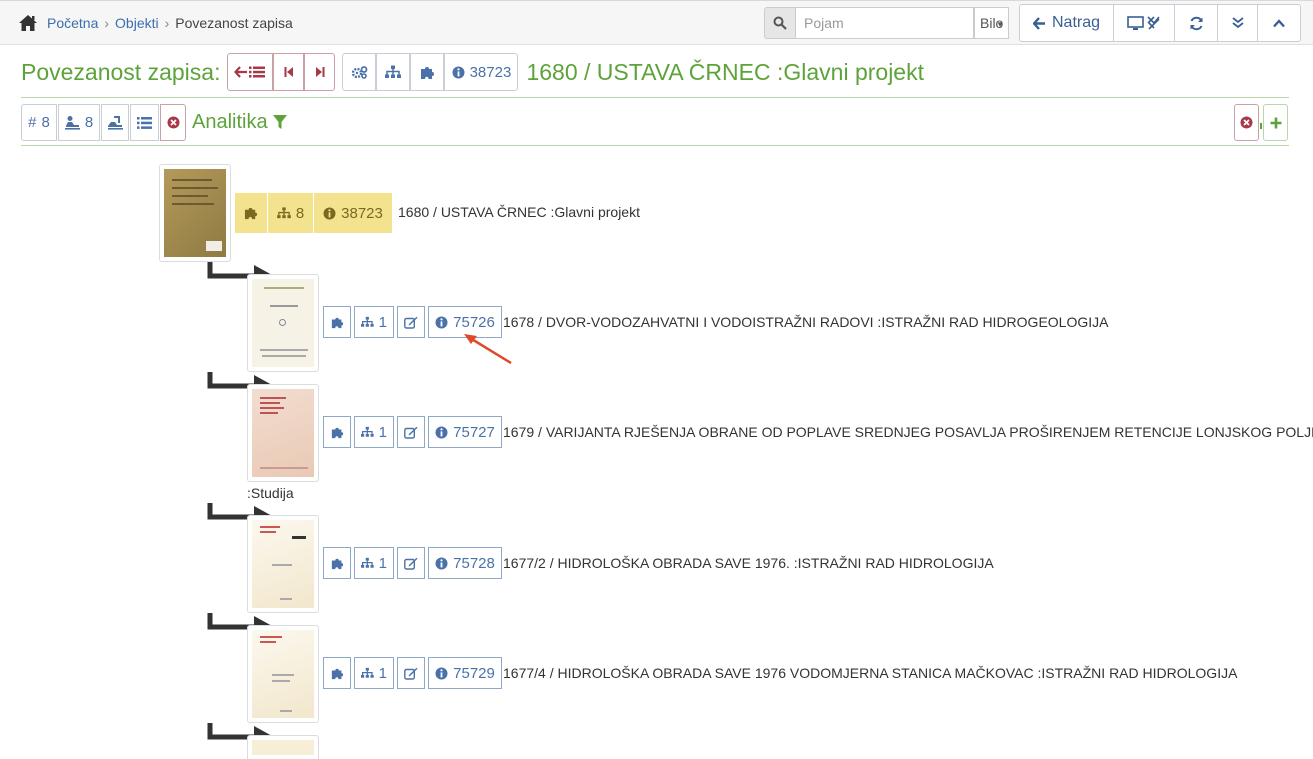 The image size is (1313, 759). I want to click on root-children-button: 8, so click(290, 213).